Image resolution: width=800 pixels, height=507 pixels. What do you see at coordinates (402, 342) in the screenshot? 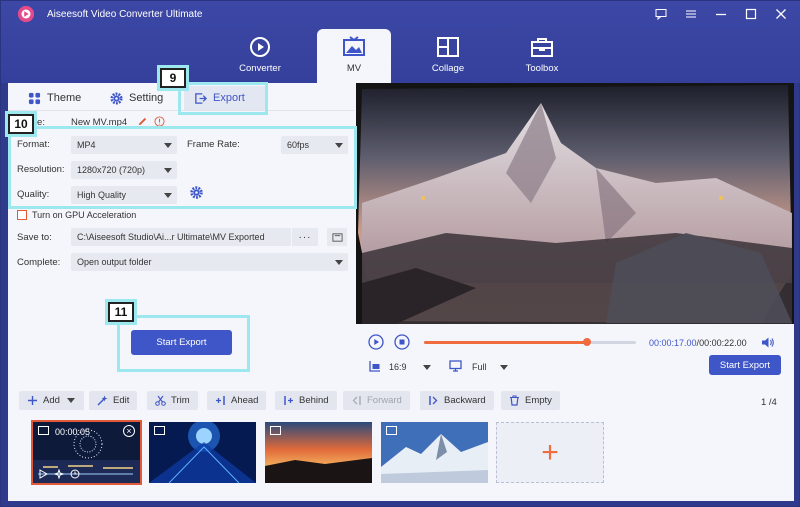
I see `stop-icon` at bounding box center [402, 342].